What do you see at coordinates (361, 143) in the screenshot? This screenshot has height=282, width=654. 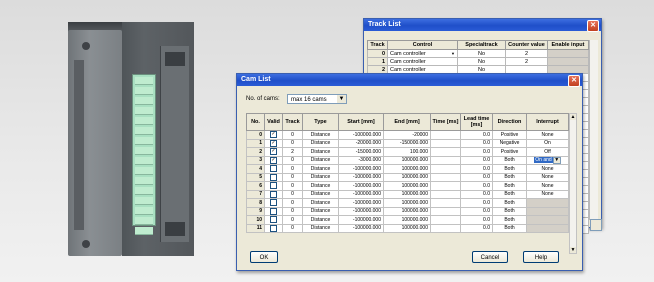 I see `cam-start-cell: -20000.000` at bounding box center [361, 143].